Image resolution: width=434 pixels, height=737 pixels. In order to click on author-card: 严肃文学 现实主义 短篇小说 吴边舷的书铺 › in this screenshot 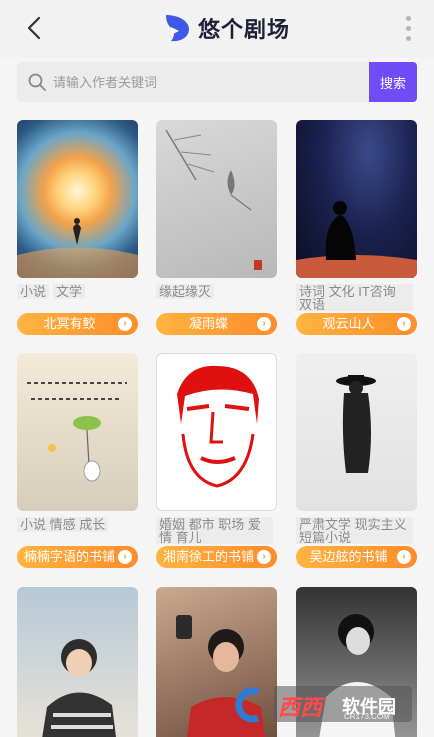, I will do `click(356, 460)`.